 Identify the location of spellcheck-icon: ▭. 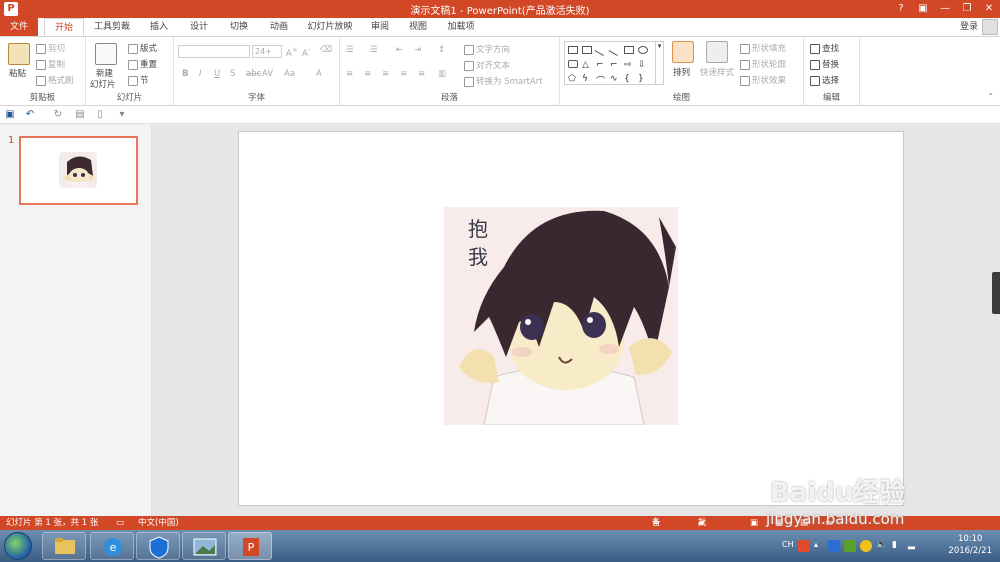
(120, 523).